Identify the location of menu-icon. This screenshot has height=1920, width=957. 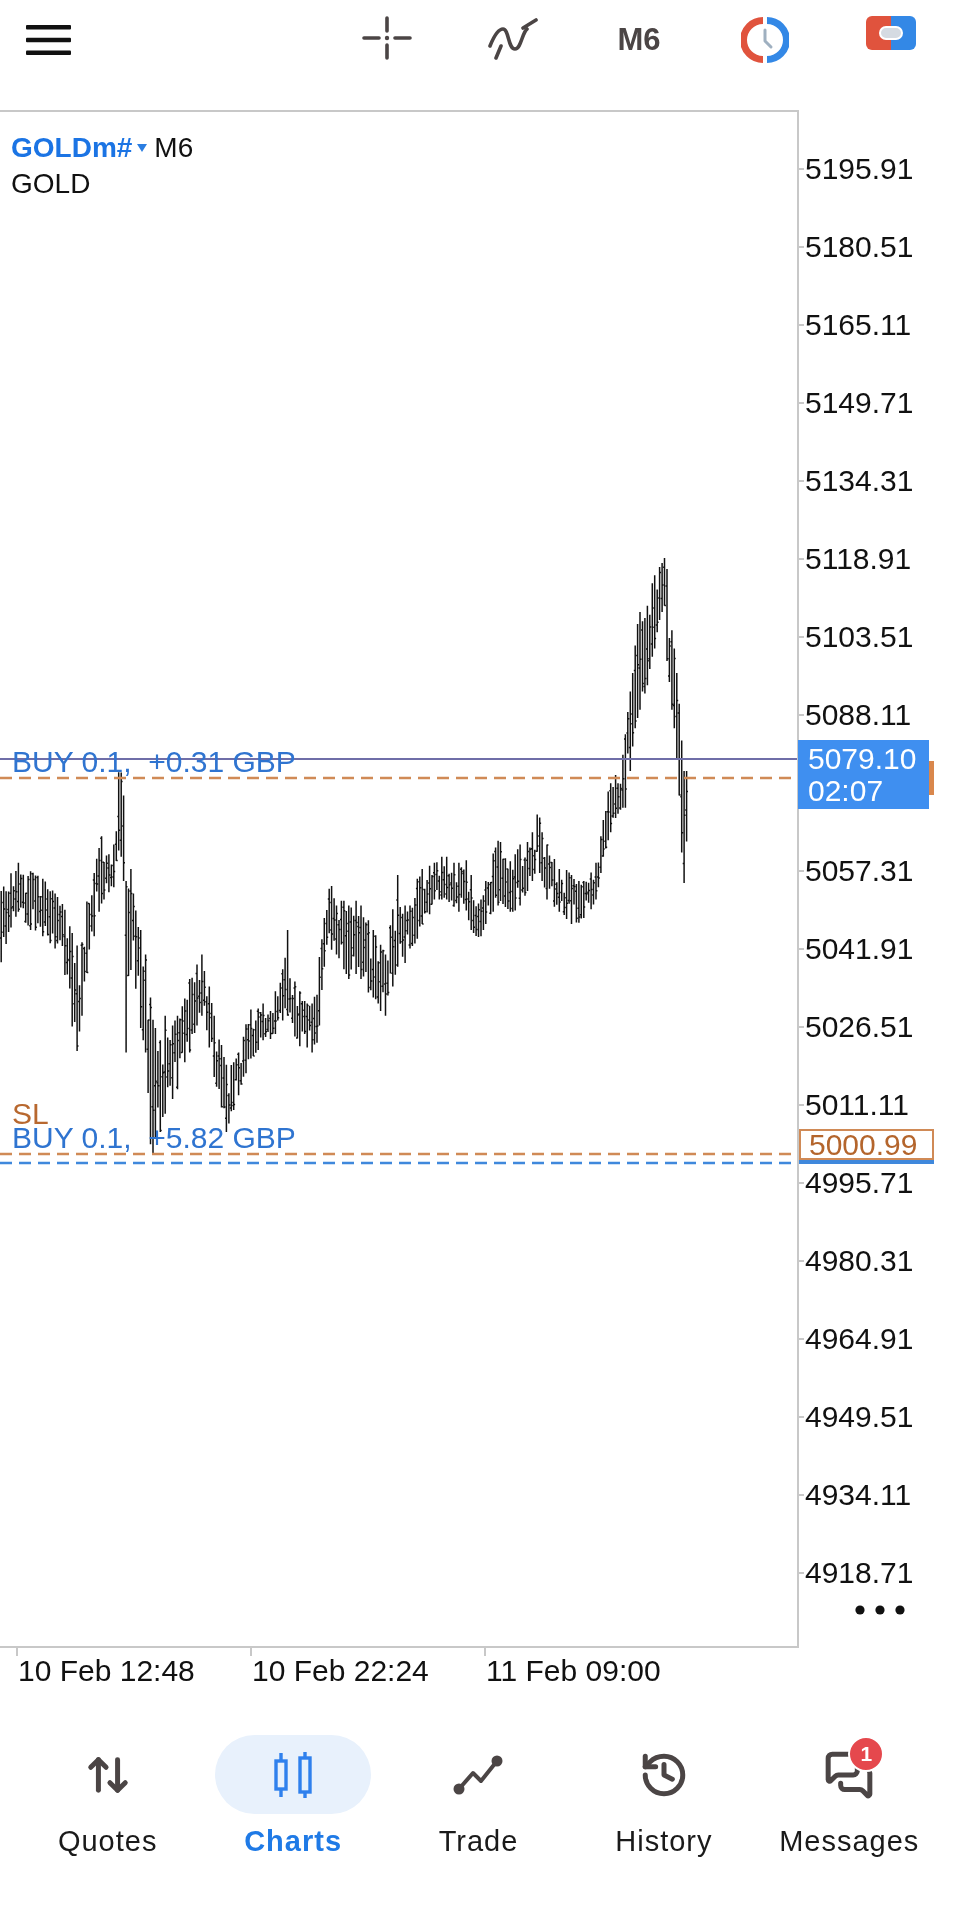
(48, 40).